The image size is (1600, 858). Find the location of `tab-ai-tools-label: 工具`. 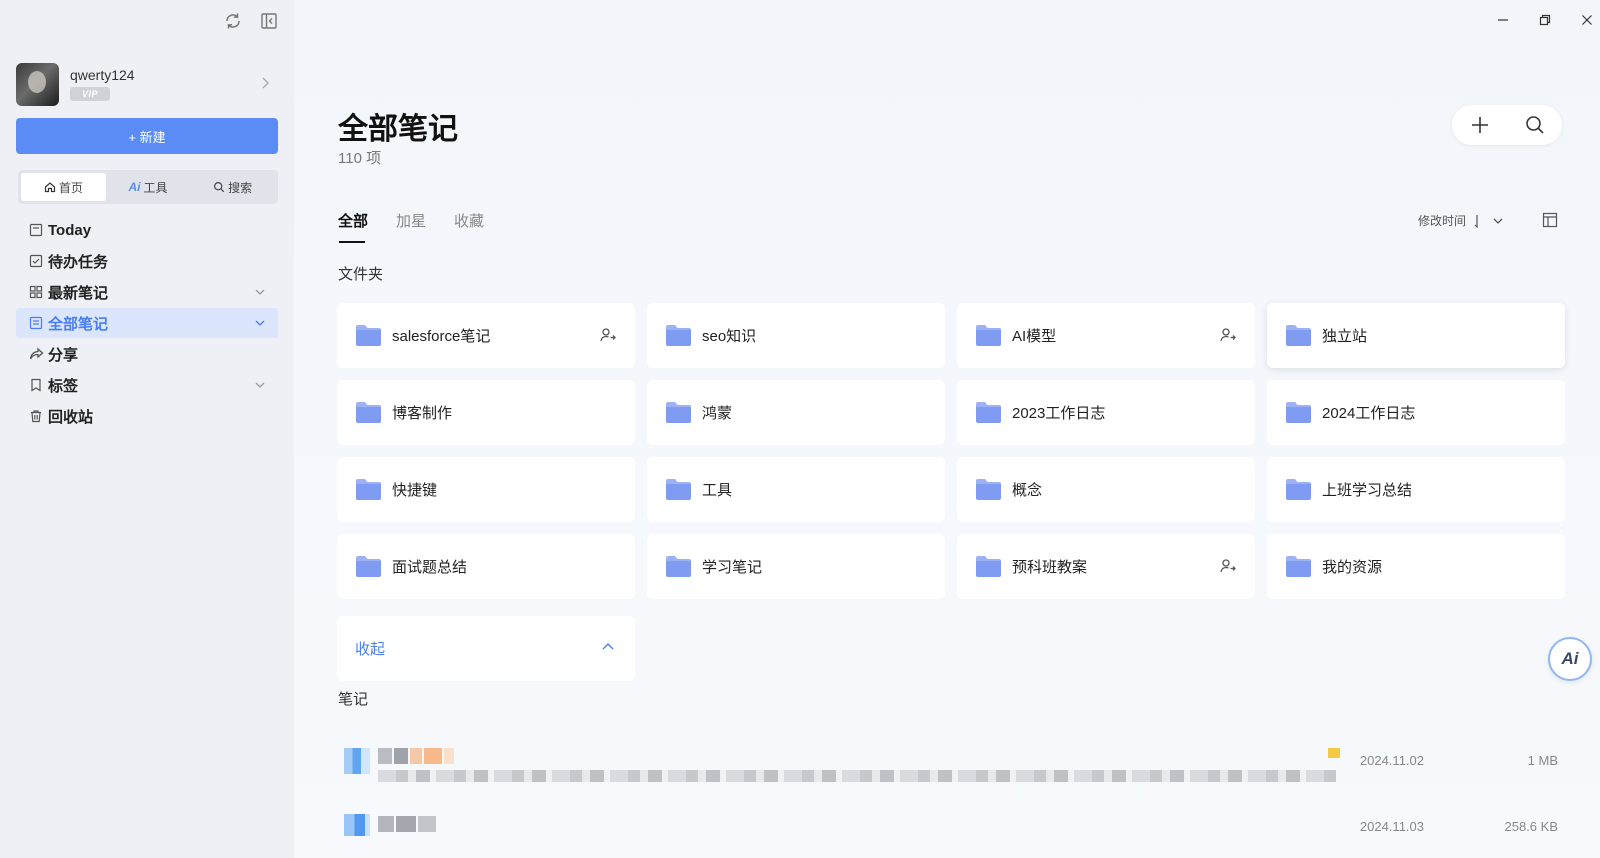

tab-ai-tools-label: 工具 is located at coordinates (155, 187).